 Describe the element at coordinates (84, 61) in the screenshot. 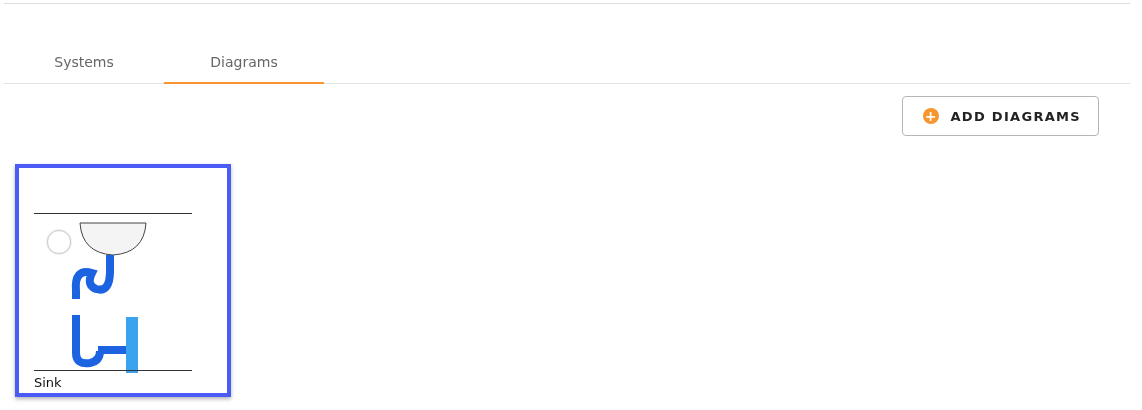

I see `tab: Systems` at that location.